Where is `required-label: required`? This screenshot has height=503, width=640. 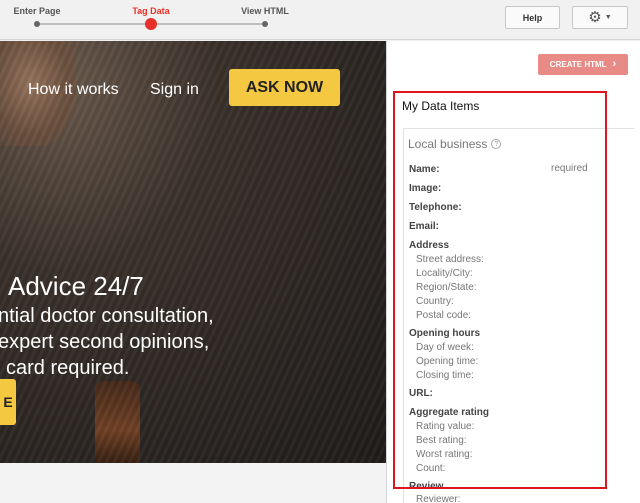 required-label: required is located at coordinates (569, 168).